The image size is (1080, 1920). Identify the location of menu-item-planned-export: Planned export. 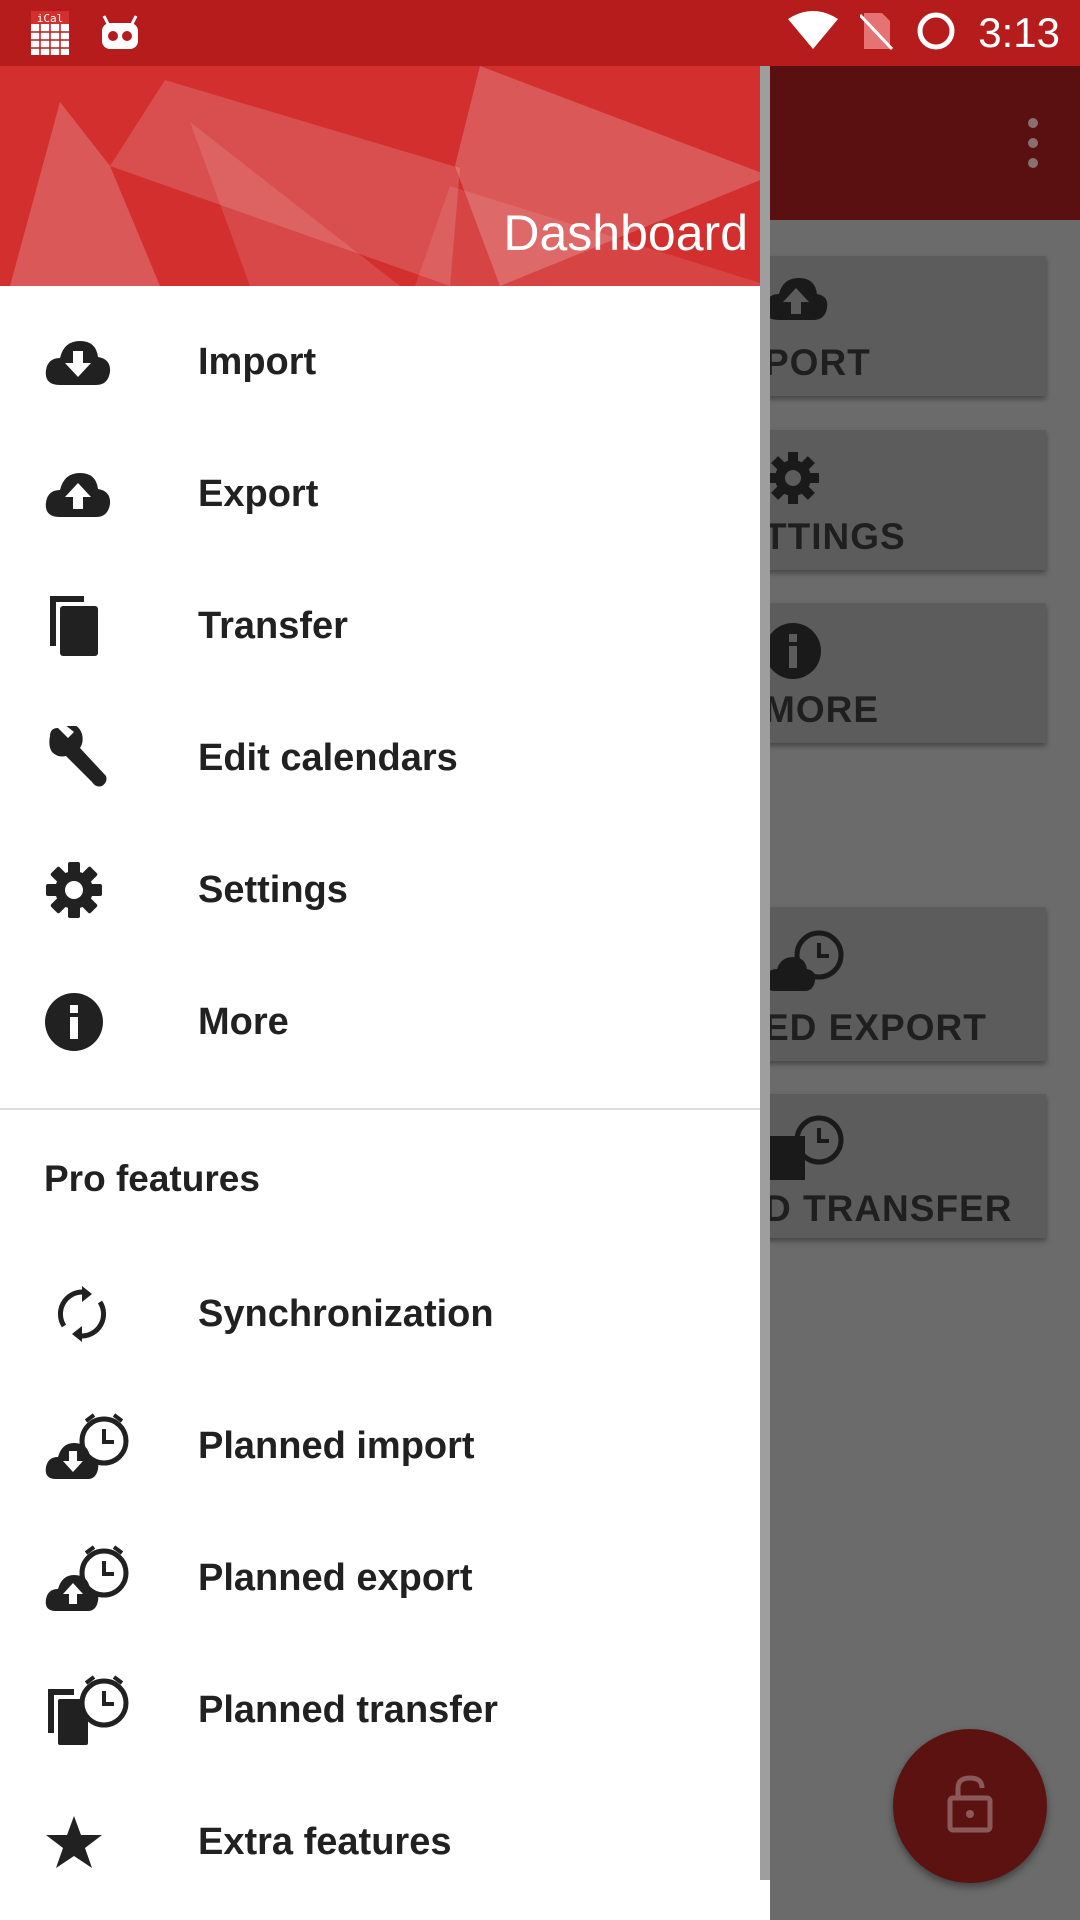
(385, 1578).